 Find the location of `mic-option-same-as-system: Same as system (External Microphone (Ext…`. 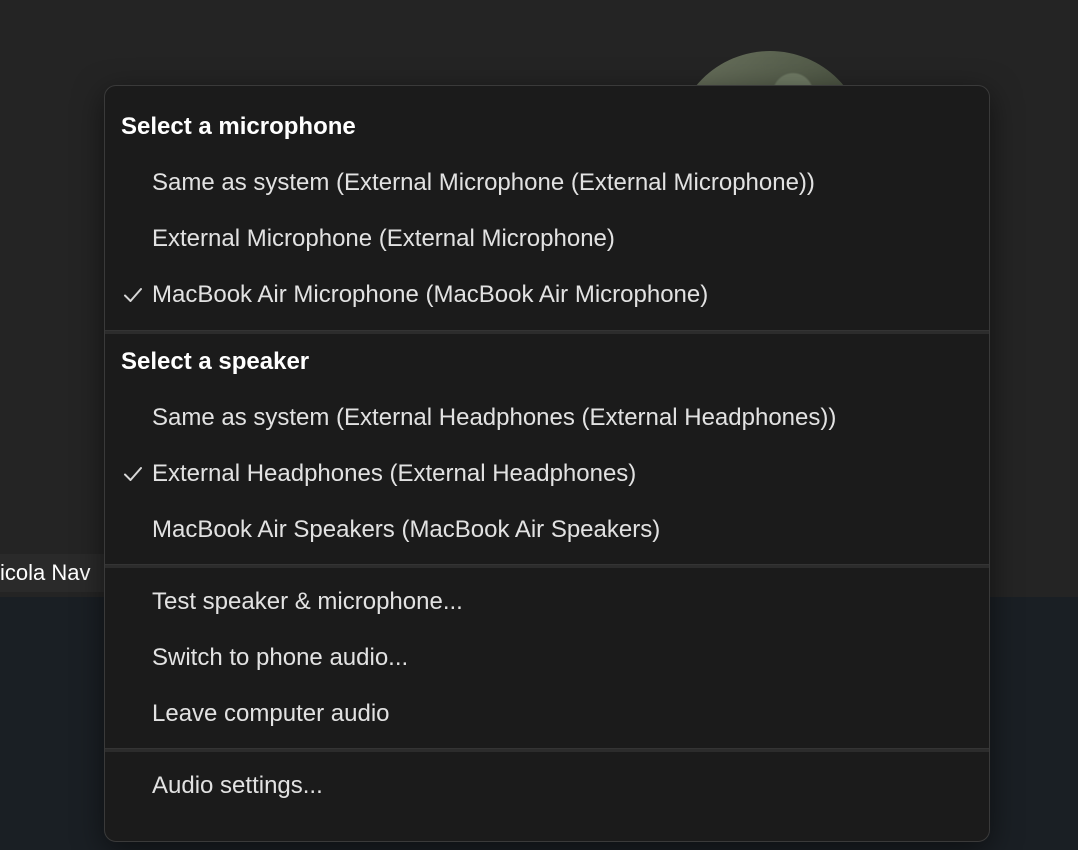

mic-option-same-as-system: Same as system (External Microphone (Ext… is located at coordinates (547, 183).